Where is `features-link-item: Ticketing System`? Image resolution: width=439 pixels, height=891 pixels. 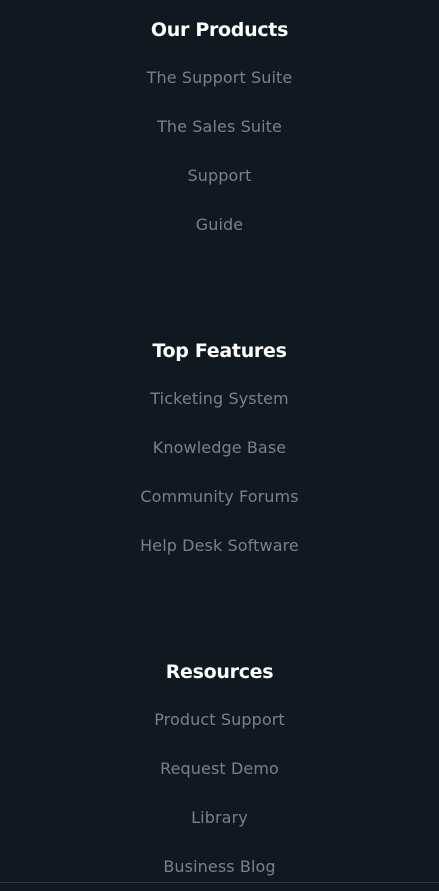
features-link-item: Ticketing System is located at coordinates (219, 398).